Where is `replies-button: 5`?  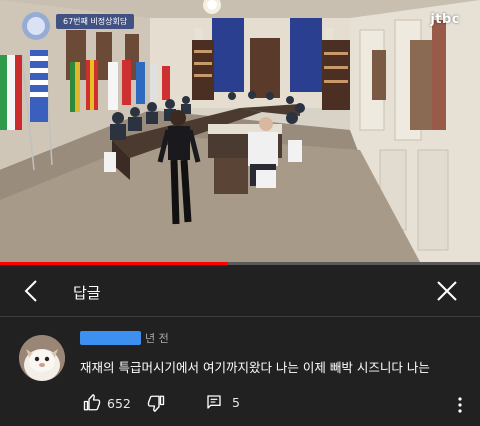
replies-button: 5 is located at coordinates (223, 402).